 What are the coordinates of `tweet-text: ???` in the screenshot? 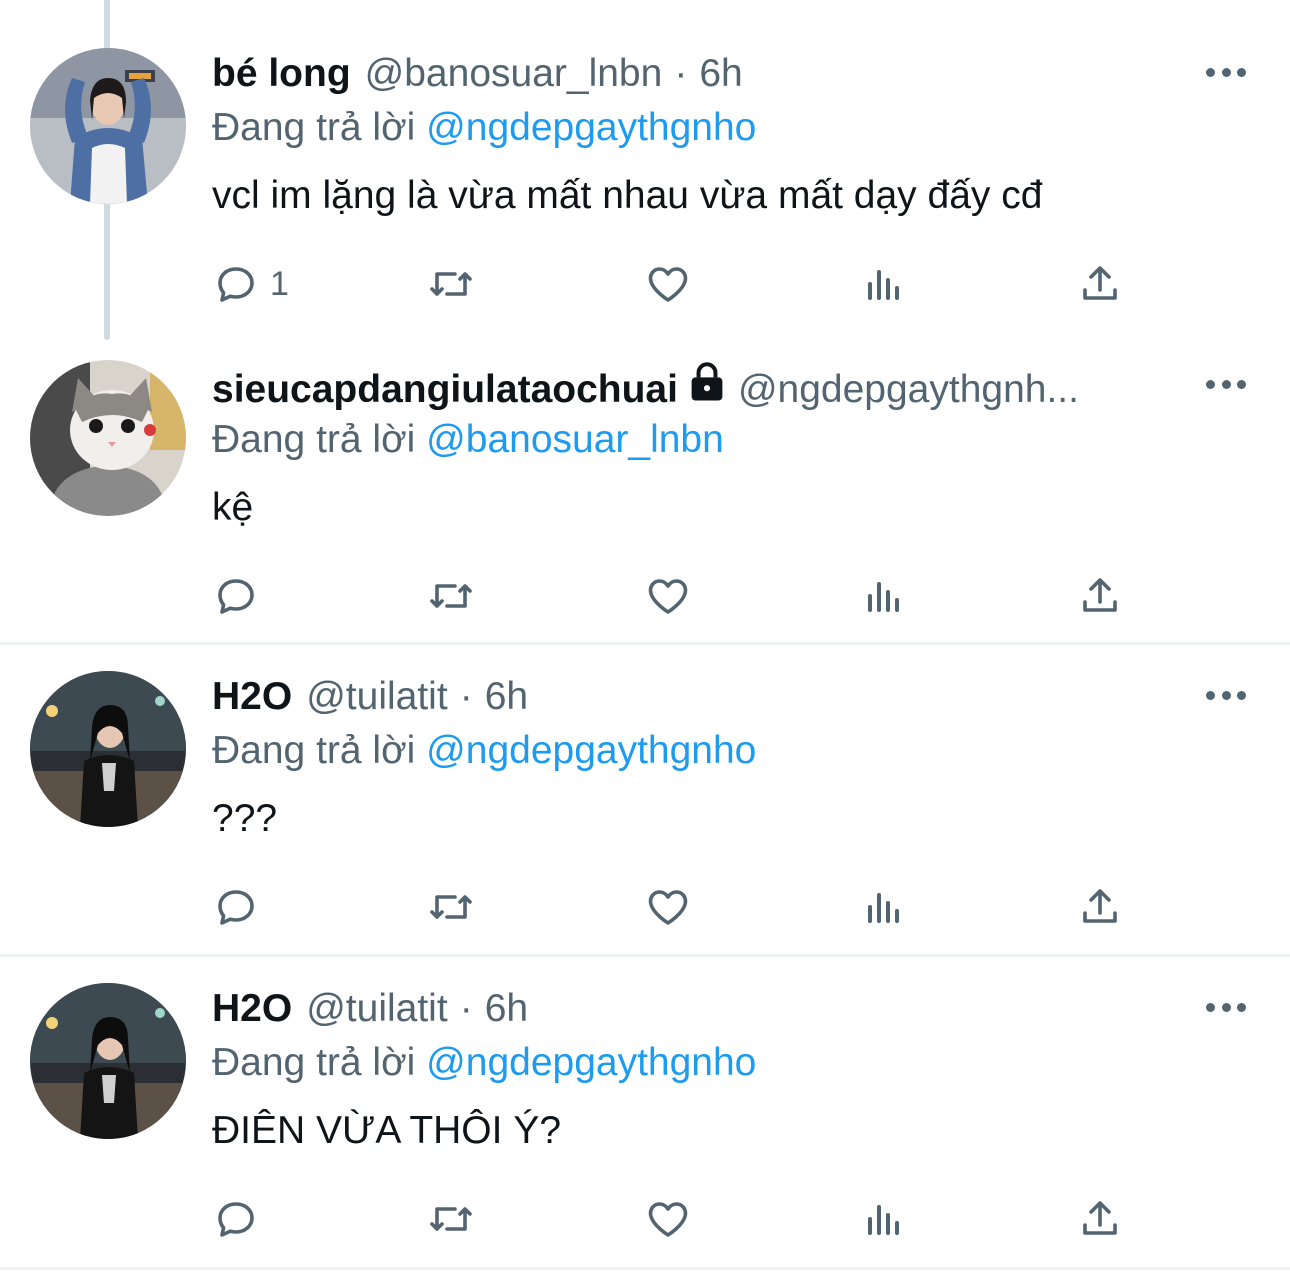 It's located at (245, 818).